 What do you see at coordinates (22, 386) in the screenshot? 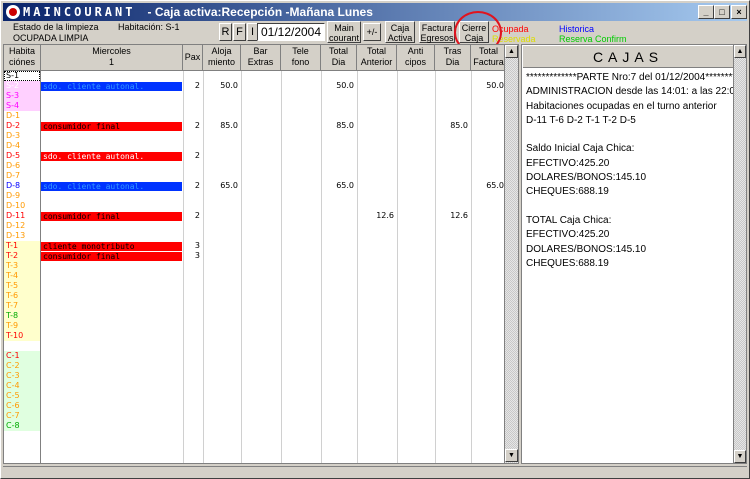
I see `room-label: C-4` at bounding box center [22, 386].